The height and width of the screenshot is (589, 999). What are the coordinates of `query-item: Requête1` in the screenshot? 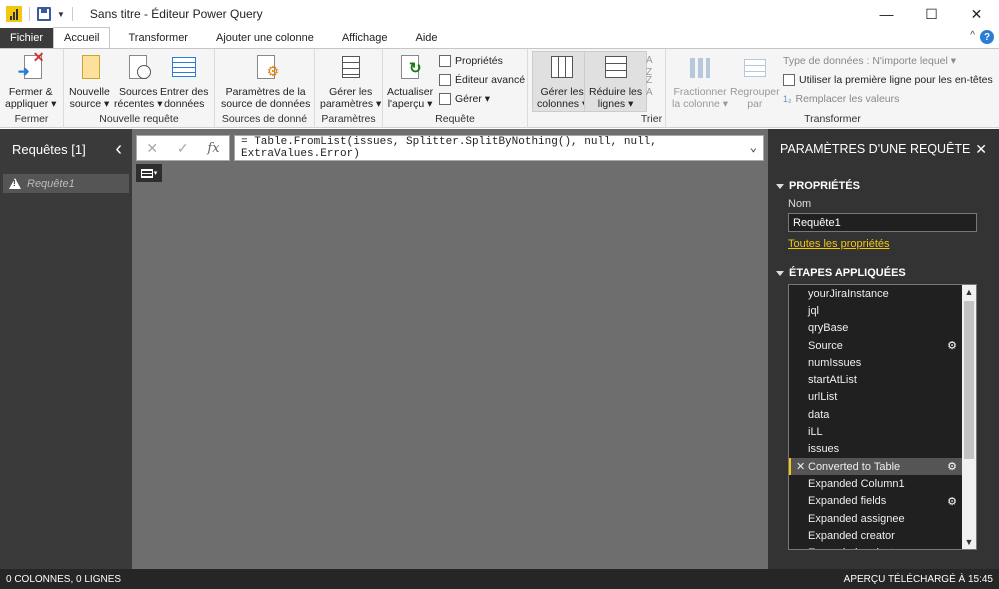 It's located at (66, 183).